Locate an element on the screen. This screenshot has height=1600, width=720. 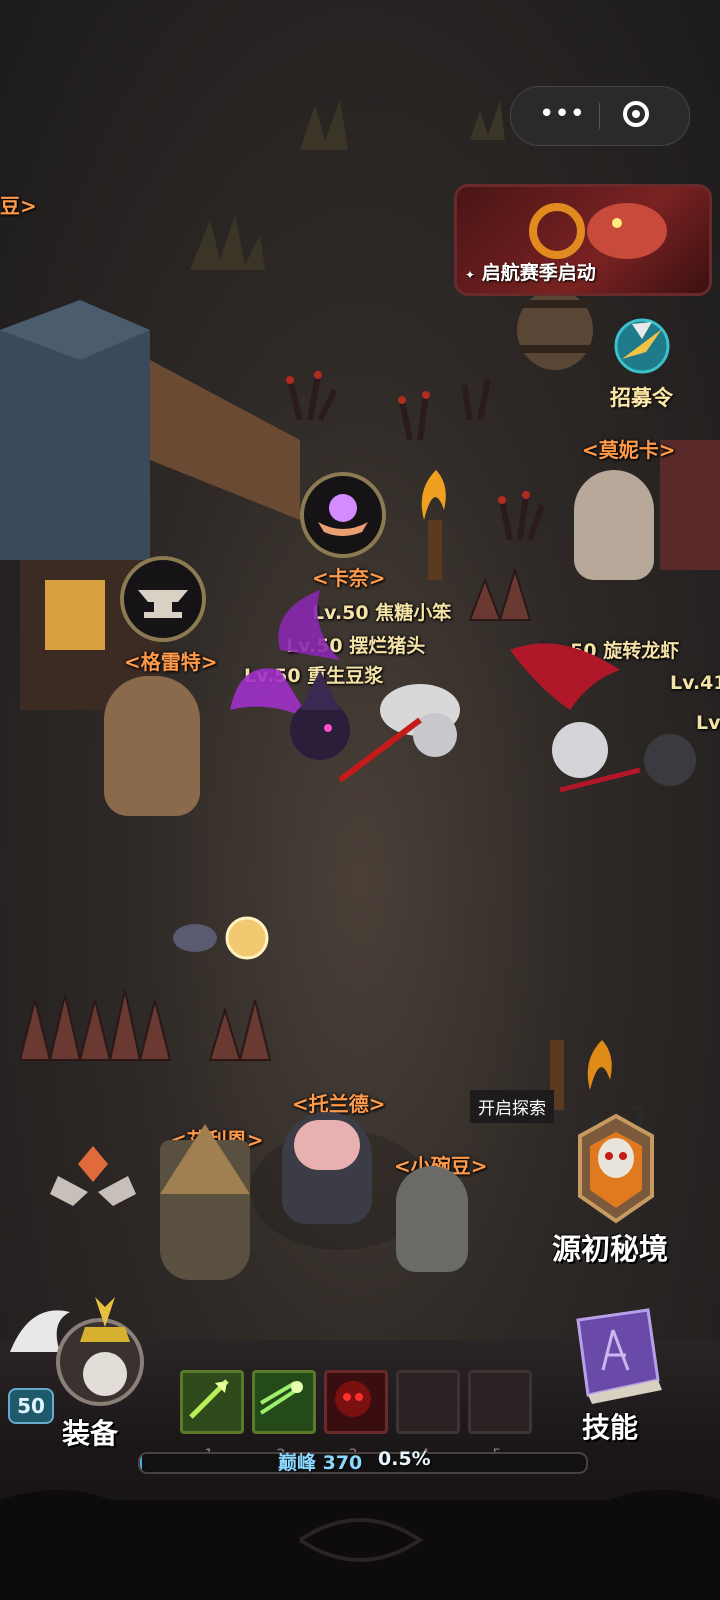
diamond-sparkle-icon: ✦ is located at coordinates (470, 275).